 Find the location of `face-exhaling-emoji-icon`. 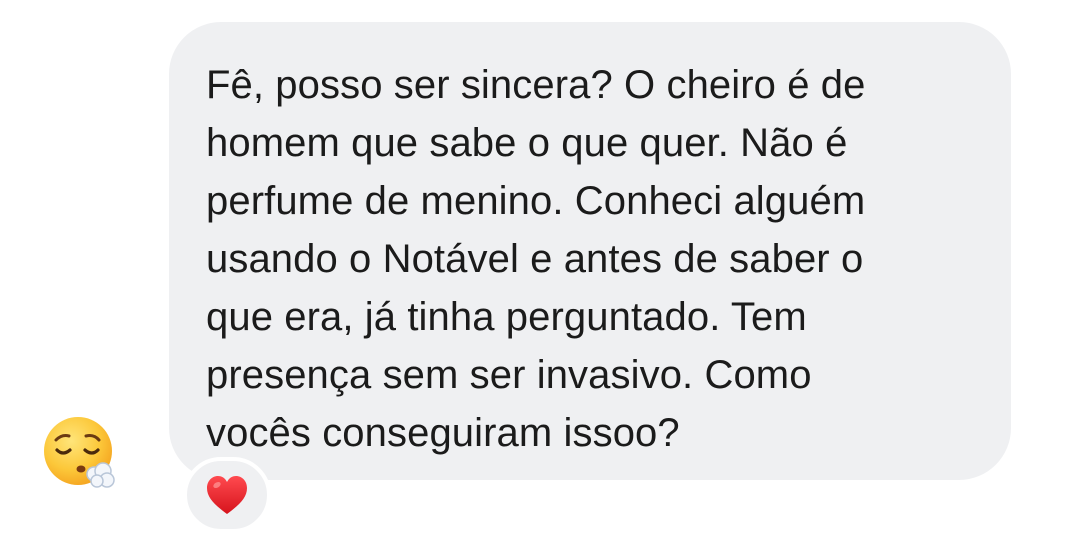

face-exhaling-emoji-icon is located at coordinates (79, 452).